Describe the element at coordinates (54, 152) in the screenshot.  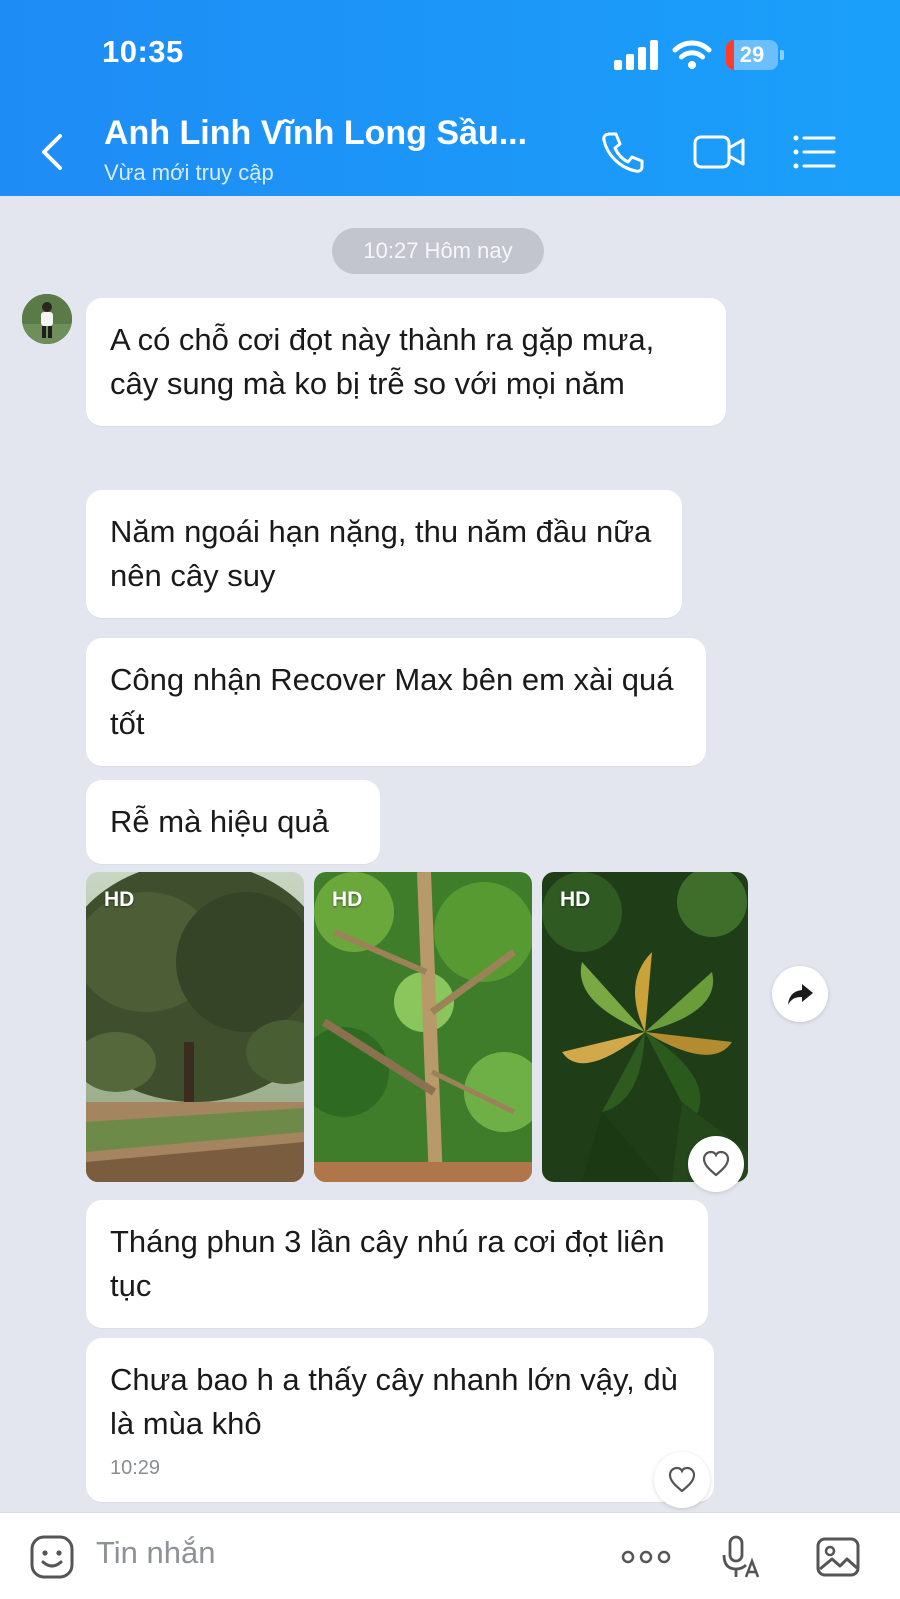
I see `back-icon` at that location.